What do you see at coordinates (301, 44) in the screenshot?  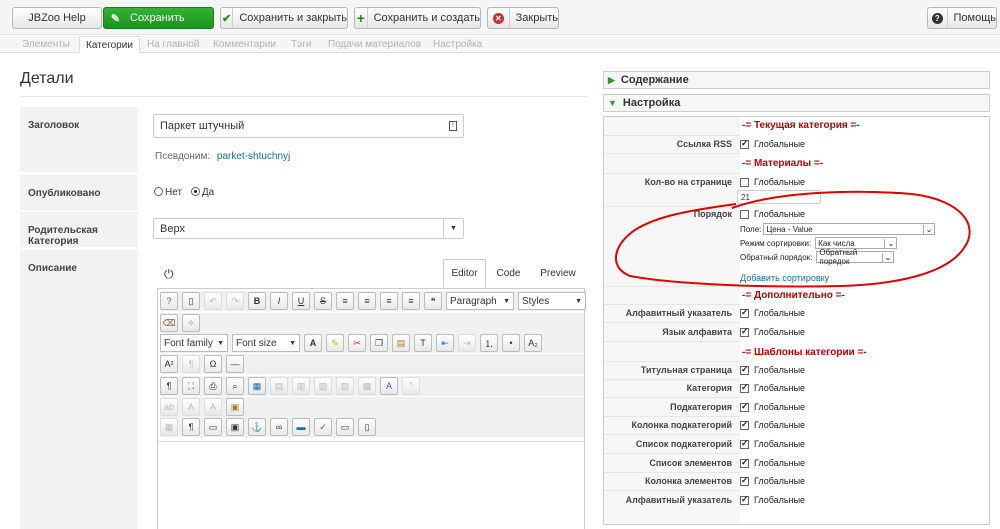 I see `tab-tags: Тэги` at bounding box center [301, 44].